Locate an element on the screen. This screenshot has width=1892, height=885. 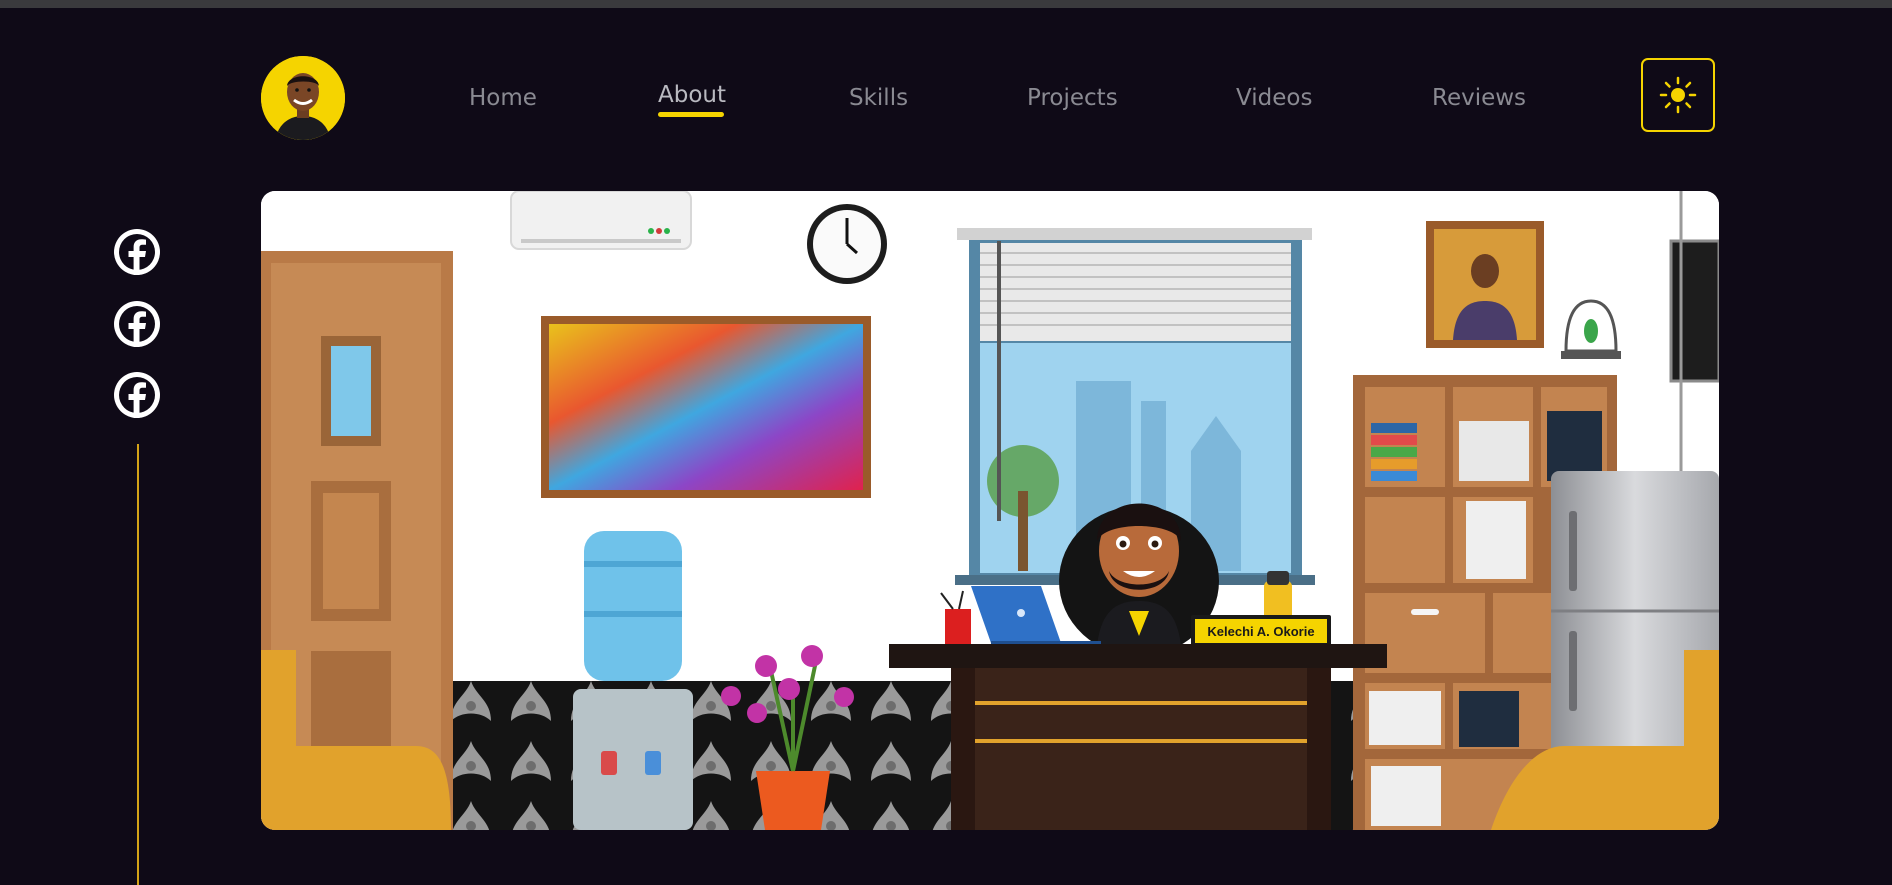
sun-icon is located at coordinates (1678, 95).